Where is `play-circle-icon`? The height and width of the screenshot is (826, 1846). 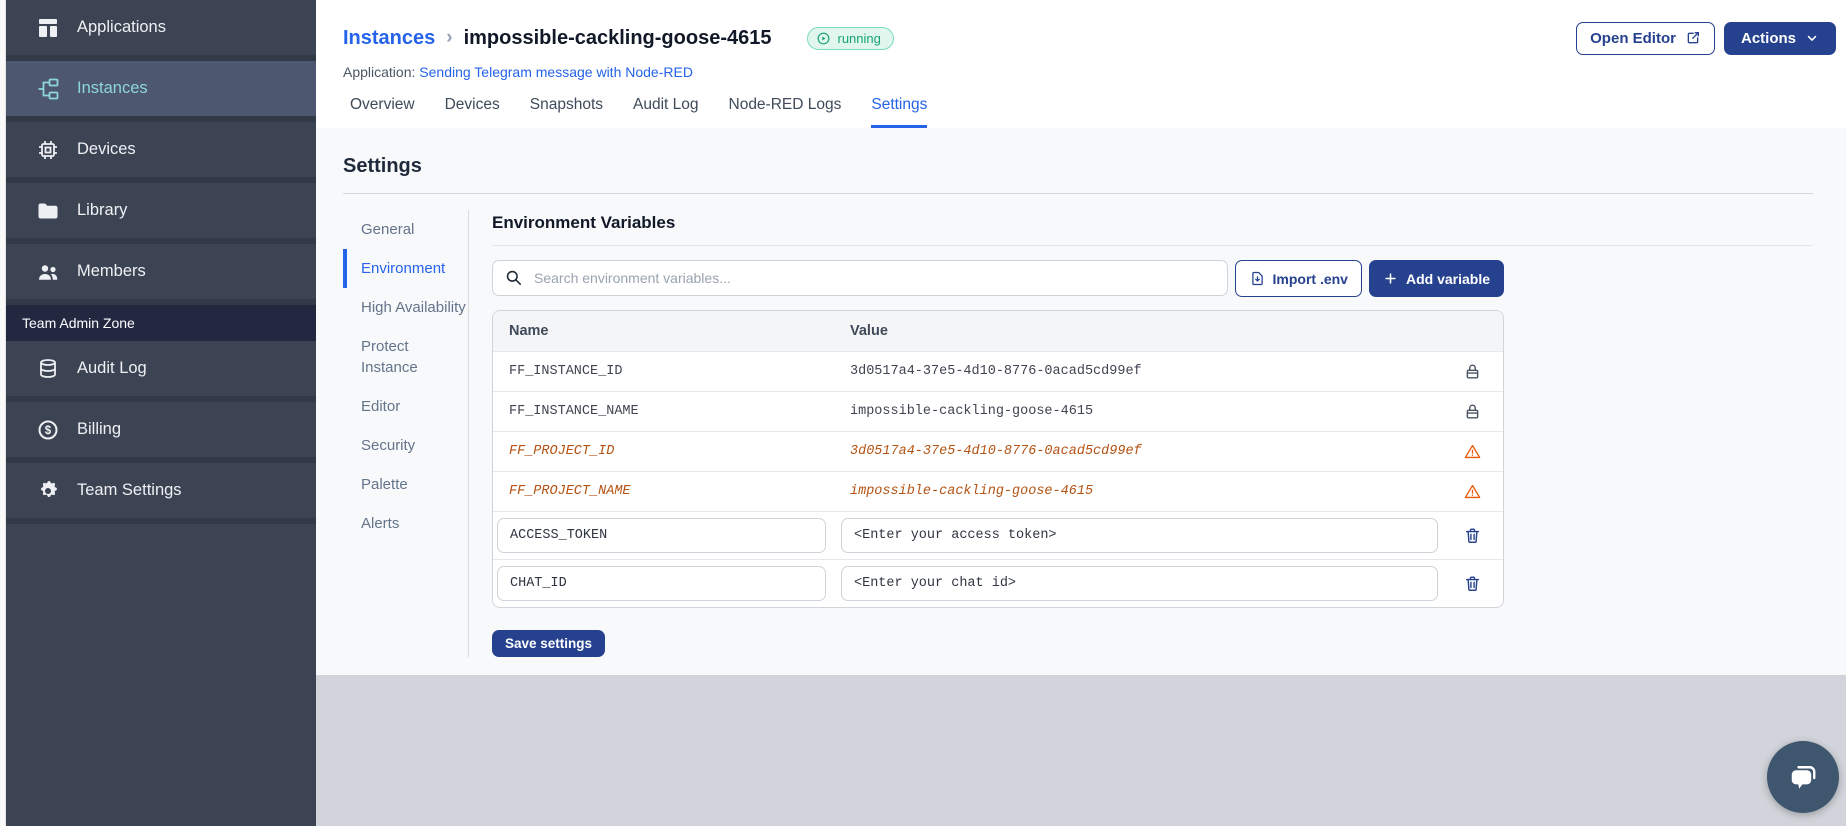 play-circle-icon is located at coordinates (824, 38).